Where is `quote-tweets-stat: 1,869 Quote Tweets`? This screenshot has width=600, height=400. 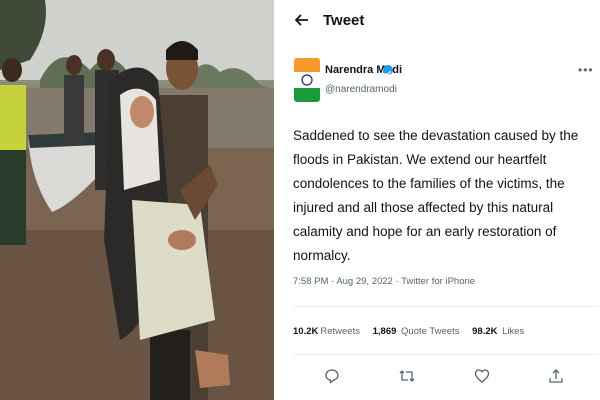 quote-tweets-stat: 1,869 Quote Tweets is located at coordinates (416, 331).